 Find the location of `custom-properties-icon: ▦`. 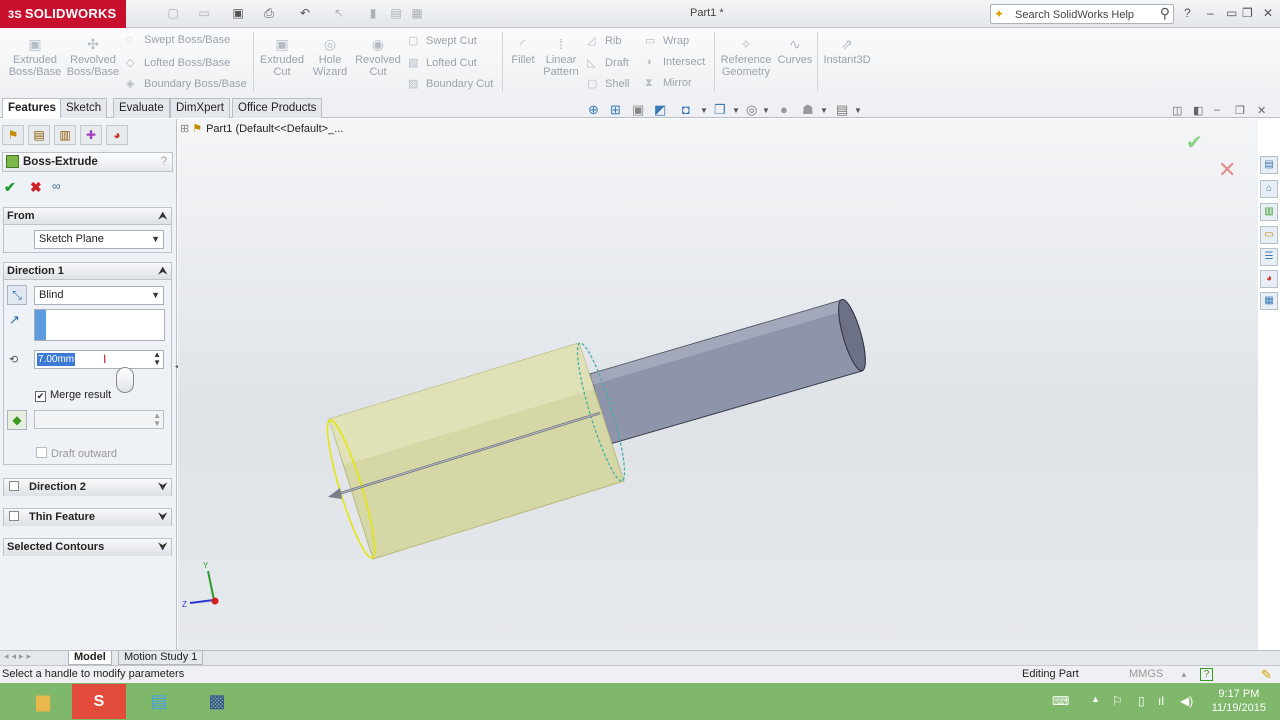

custom-properties-icon: ▦ is located at coordinates (1269, 301).